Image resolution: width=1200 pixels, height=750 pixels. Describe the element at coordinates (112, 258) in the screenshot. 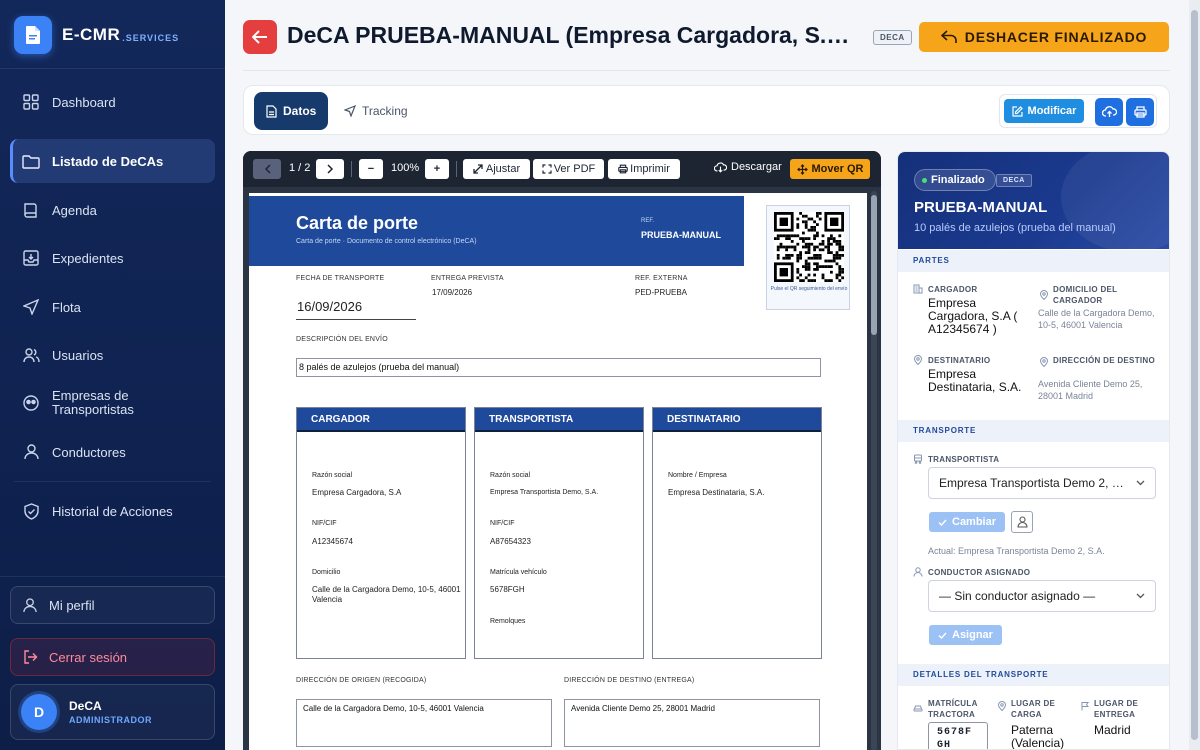

I see `nav-expedientes: Expedientes` at that location.